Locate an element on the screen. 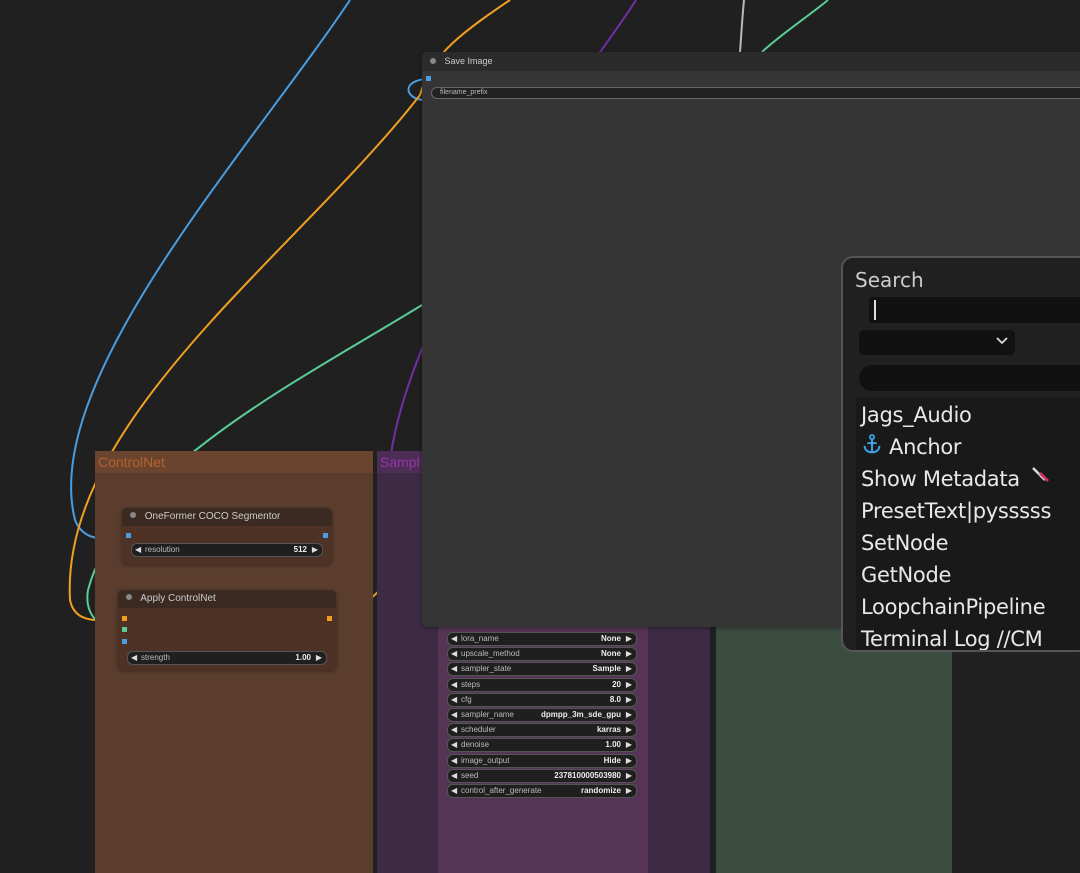 Image resolution: width=1080 pixels, height=873 pixels. sampler-widget-upscale-method: ◀ upscale_method None ▶ is located at coordinates (542, 654).